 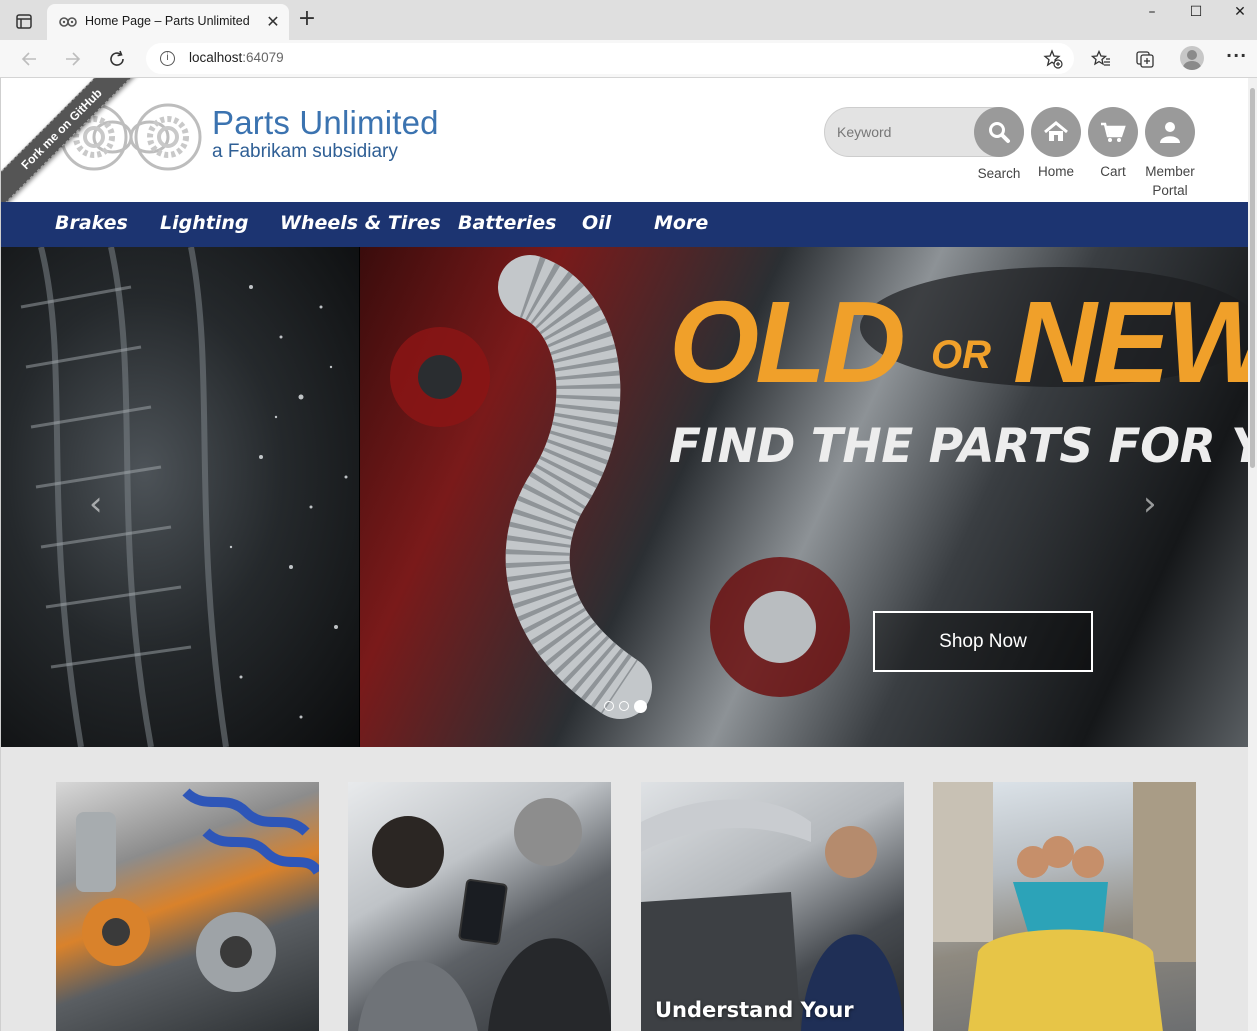 What do you see at coordinates (1252, 278) in the screenshot?
I see `scrollbar-thumb` at bounding box center [1252, 278].